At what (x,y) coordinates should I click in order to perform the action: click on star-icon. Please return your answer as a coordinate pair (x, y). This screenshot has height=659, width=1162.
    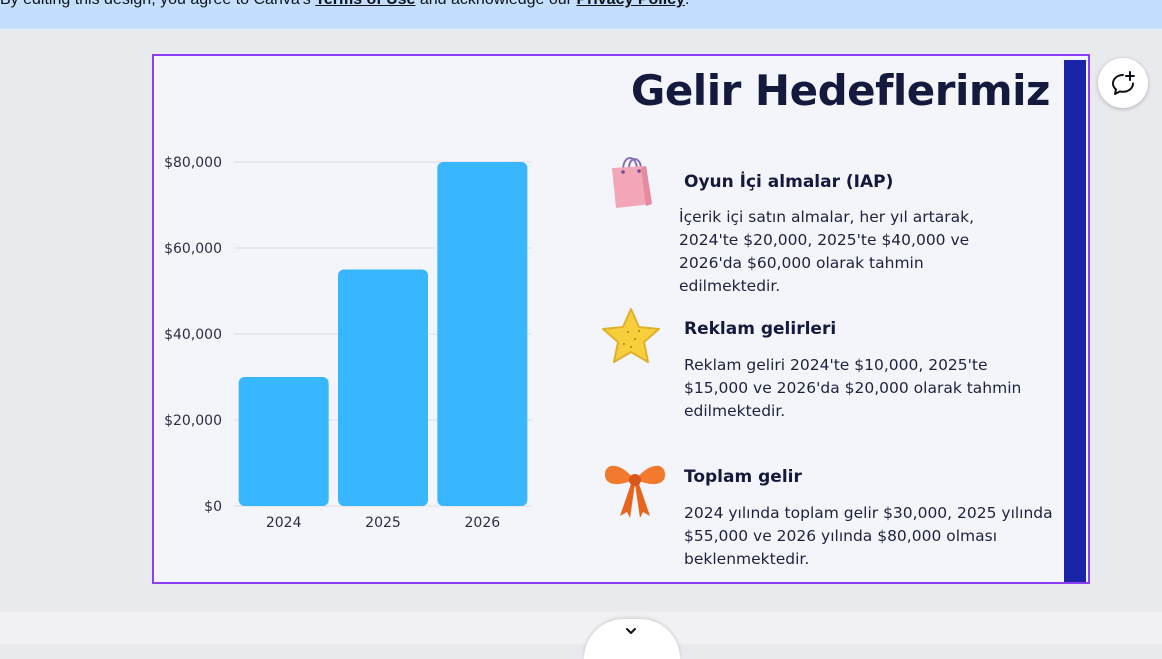
    Looking at the image, I should click on (631, 335).